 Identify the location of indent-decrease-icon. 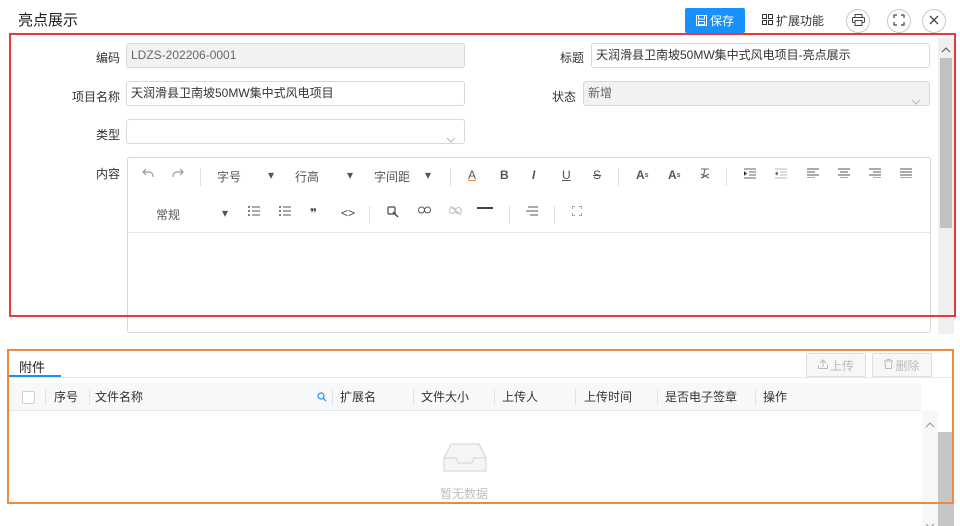
(781, 173).